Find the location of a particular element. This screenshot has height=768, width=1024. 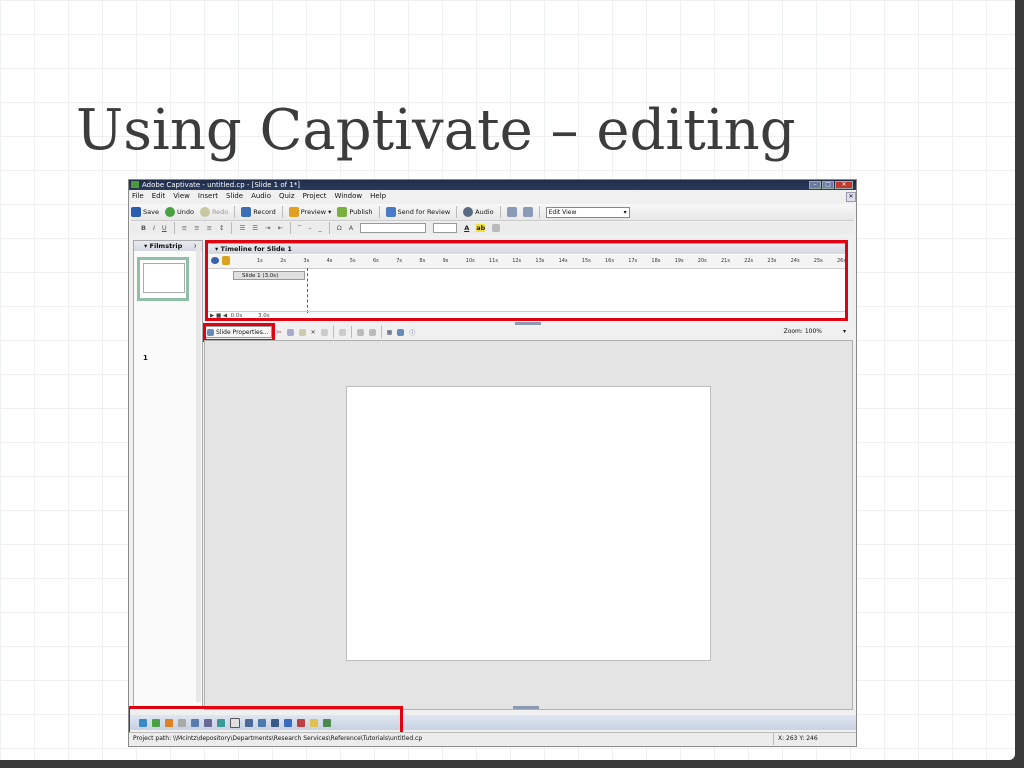

format-extra-icon is located at coordinates (496, 228).